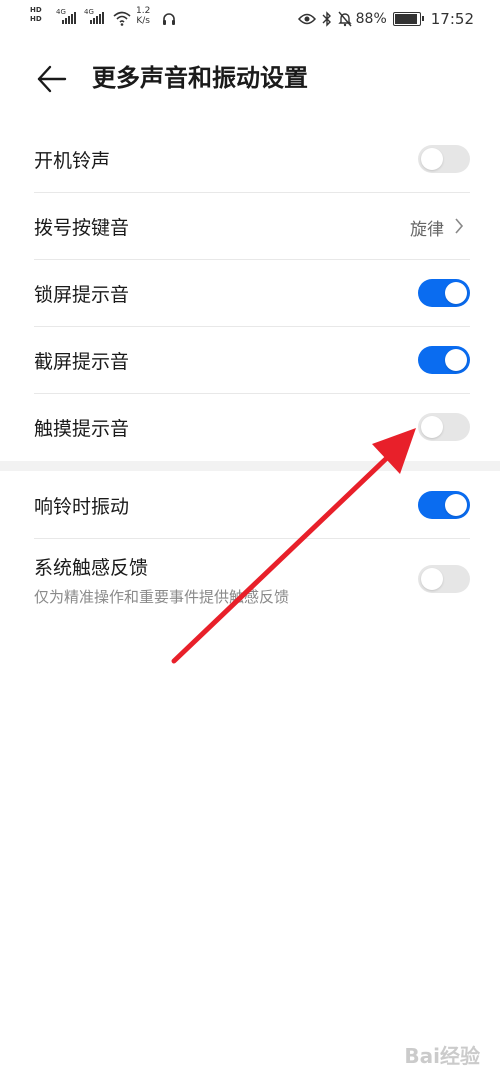 The height and width of the screenshot is (1087, 500). Describe the element at coordinates (82, 228) in the screenshot. I see `setting-label: 拨号按键音` at that location.